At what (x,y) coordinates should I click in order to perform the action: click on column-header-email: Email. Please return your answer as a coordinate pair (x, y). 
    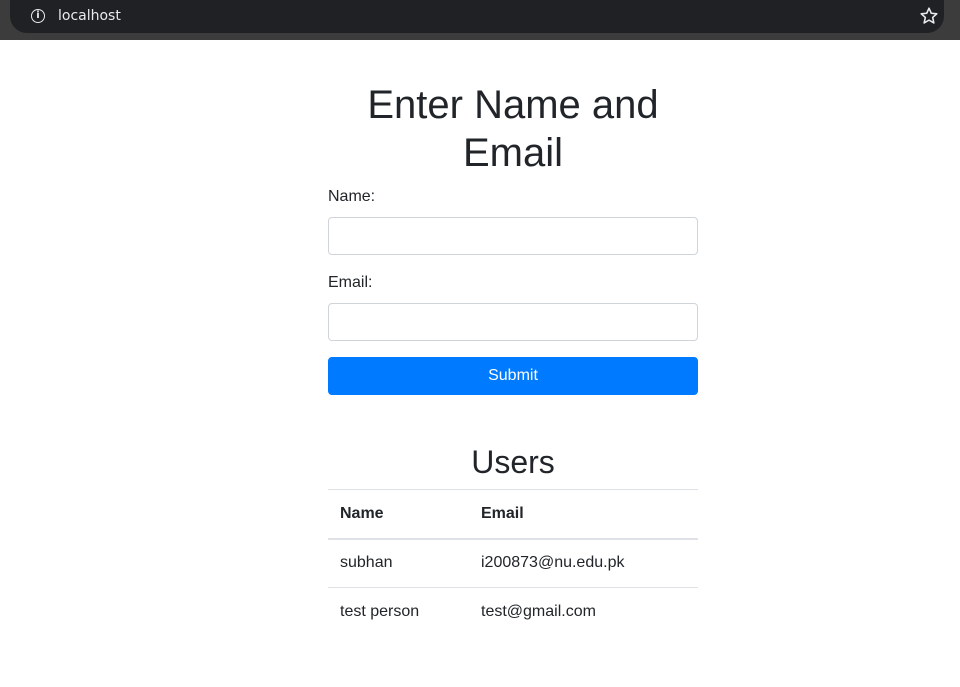
    Looking at the image, I should click on (583, 514).